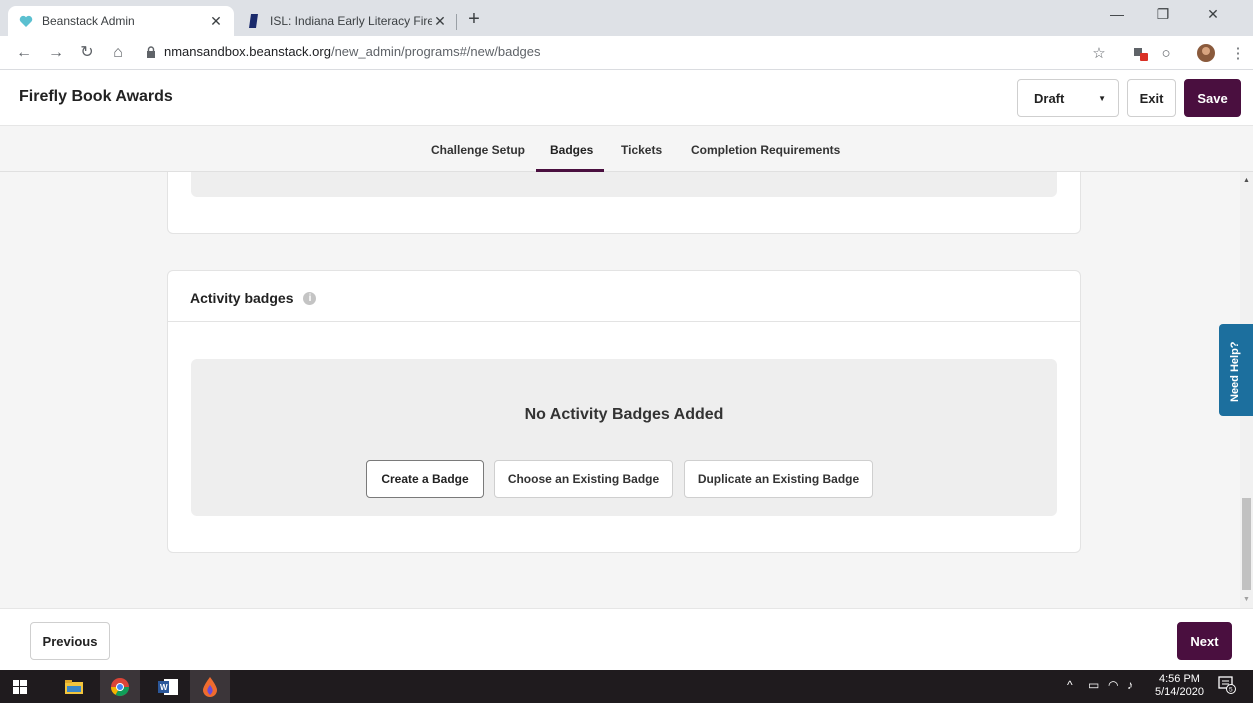 The height and width of the screenshot is (703, 1253). Describe the element at coordinates (1113, 685) in the screenshot. I see `wifi-icon: ◠` at that location.